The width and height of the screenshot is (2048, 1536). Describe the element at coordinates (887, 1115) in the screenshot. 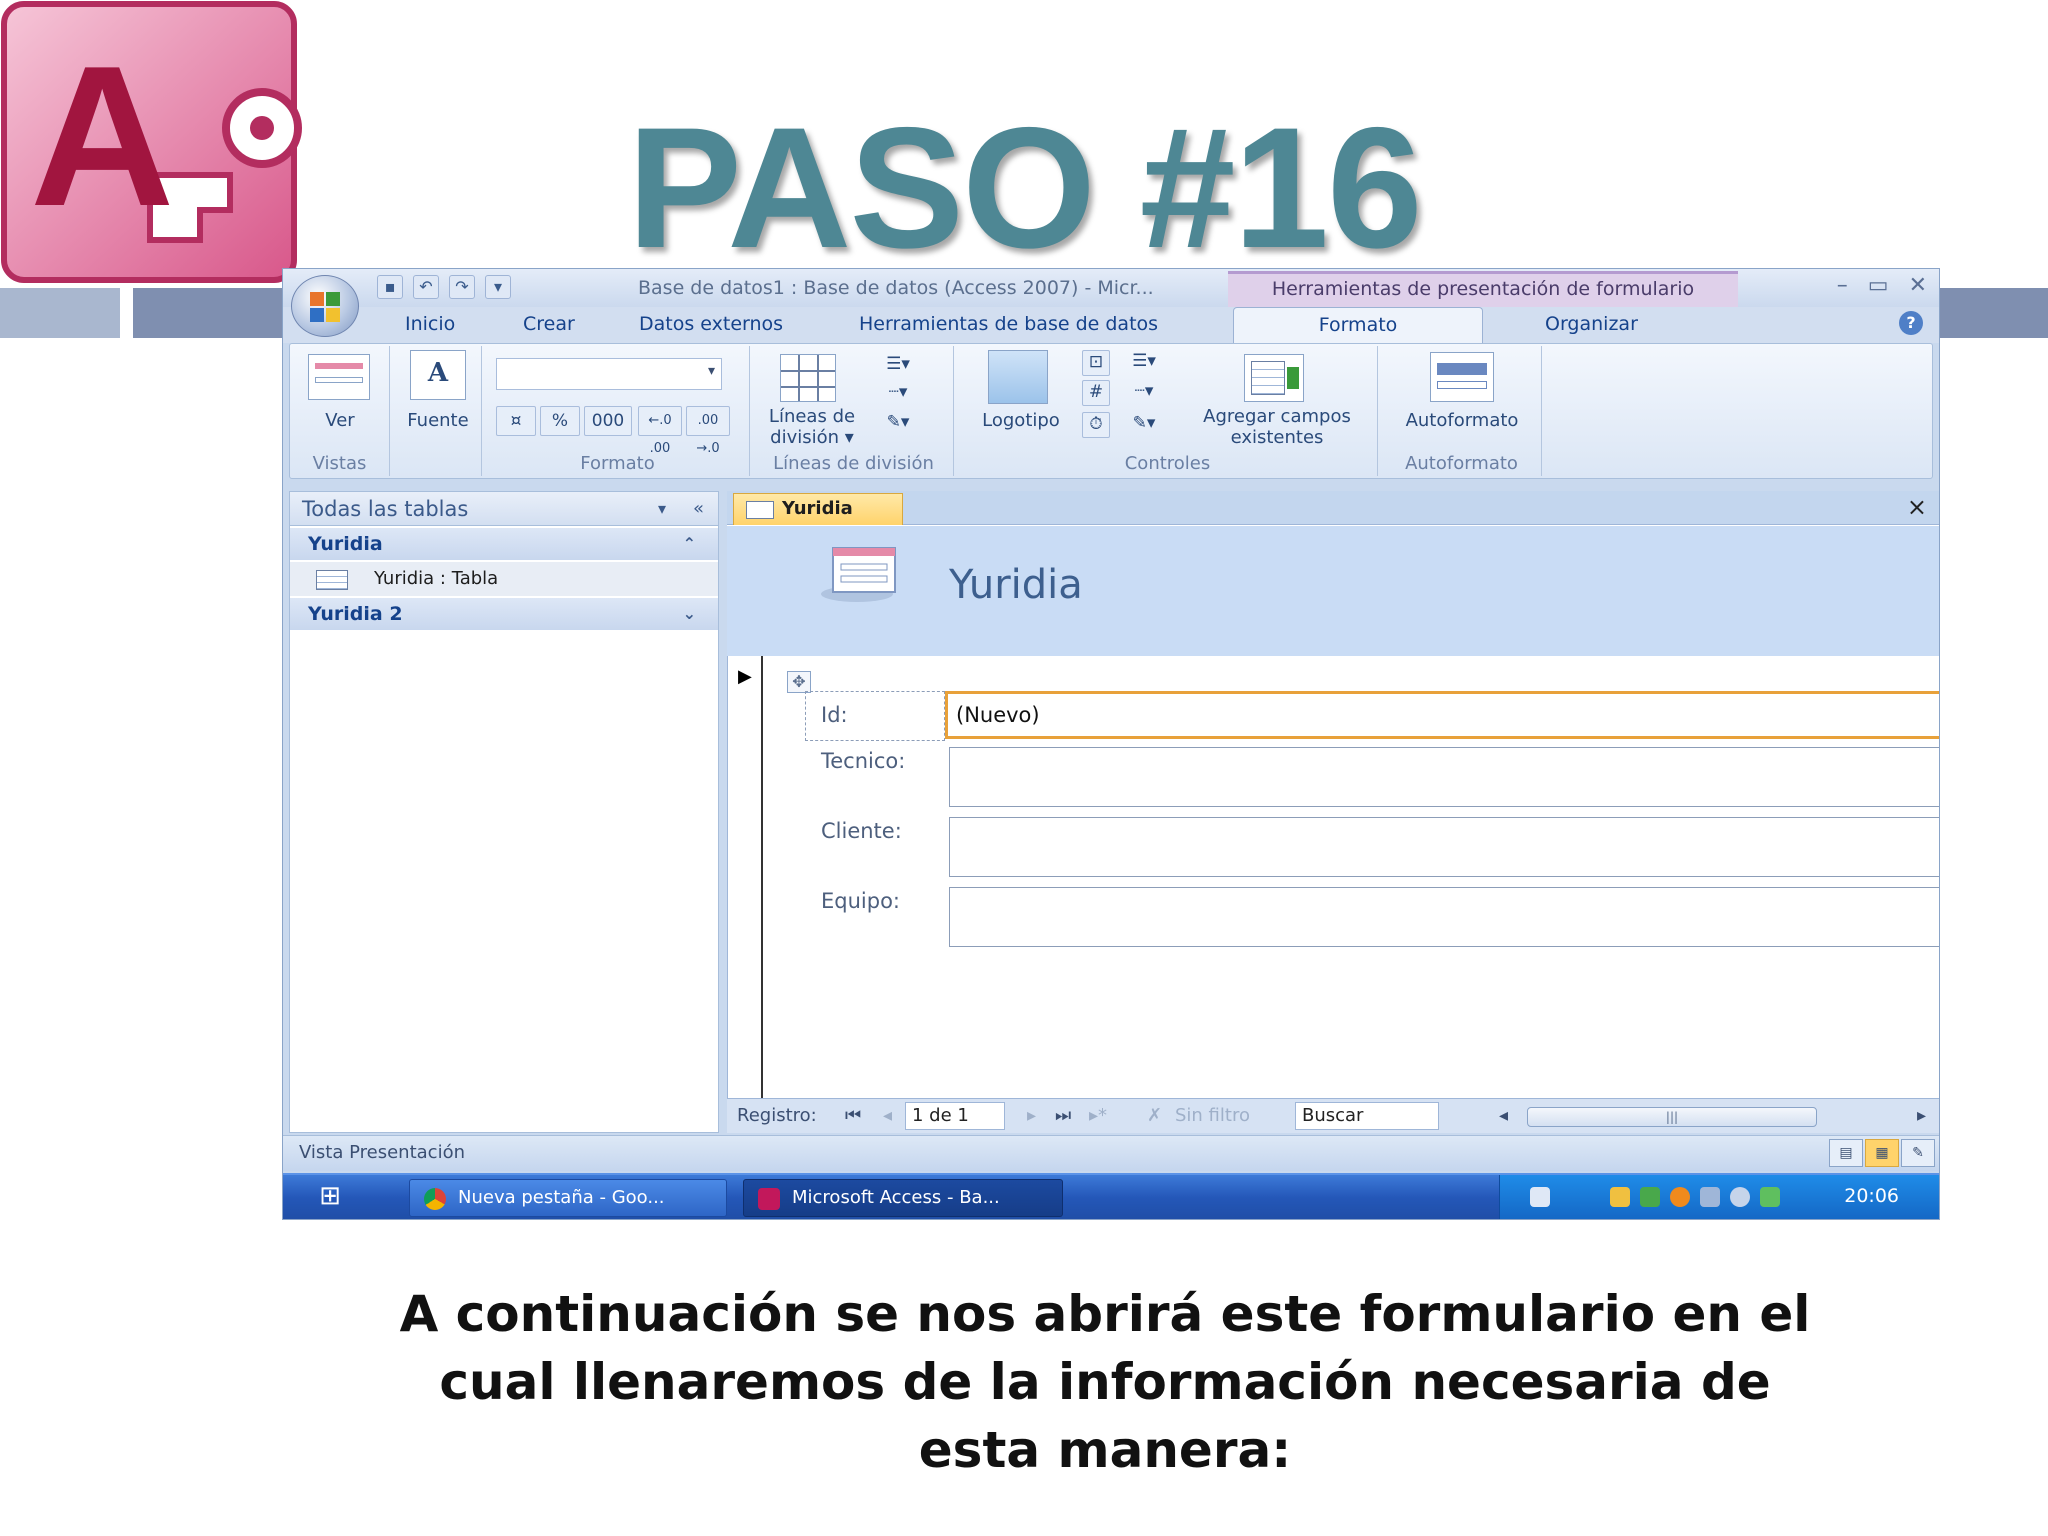

I see `prev-record-icon: ◂` at that location.